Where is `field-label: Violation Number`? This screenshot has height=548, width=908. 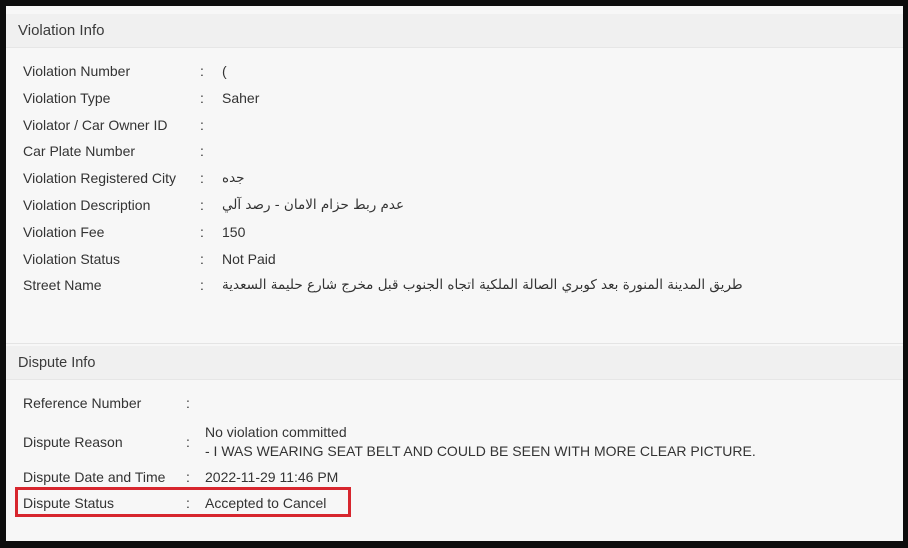
field-label: Violation Number is located at coordinates (77, 71).